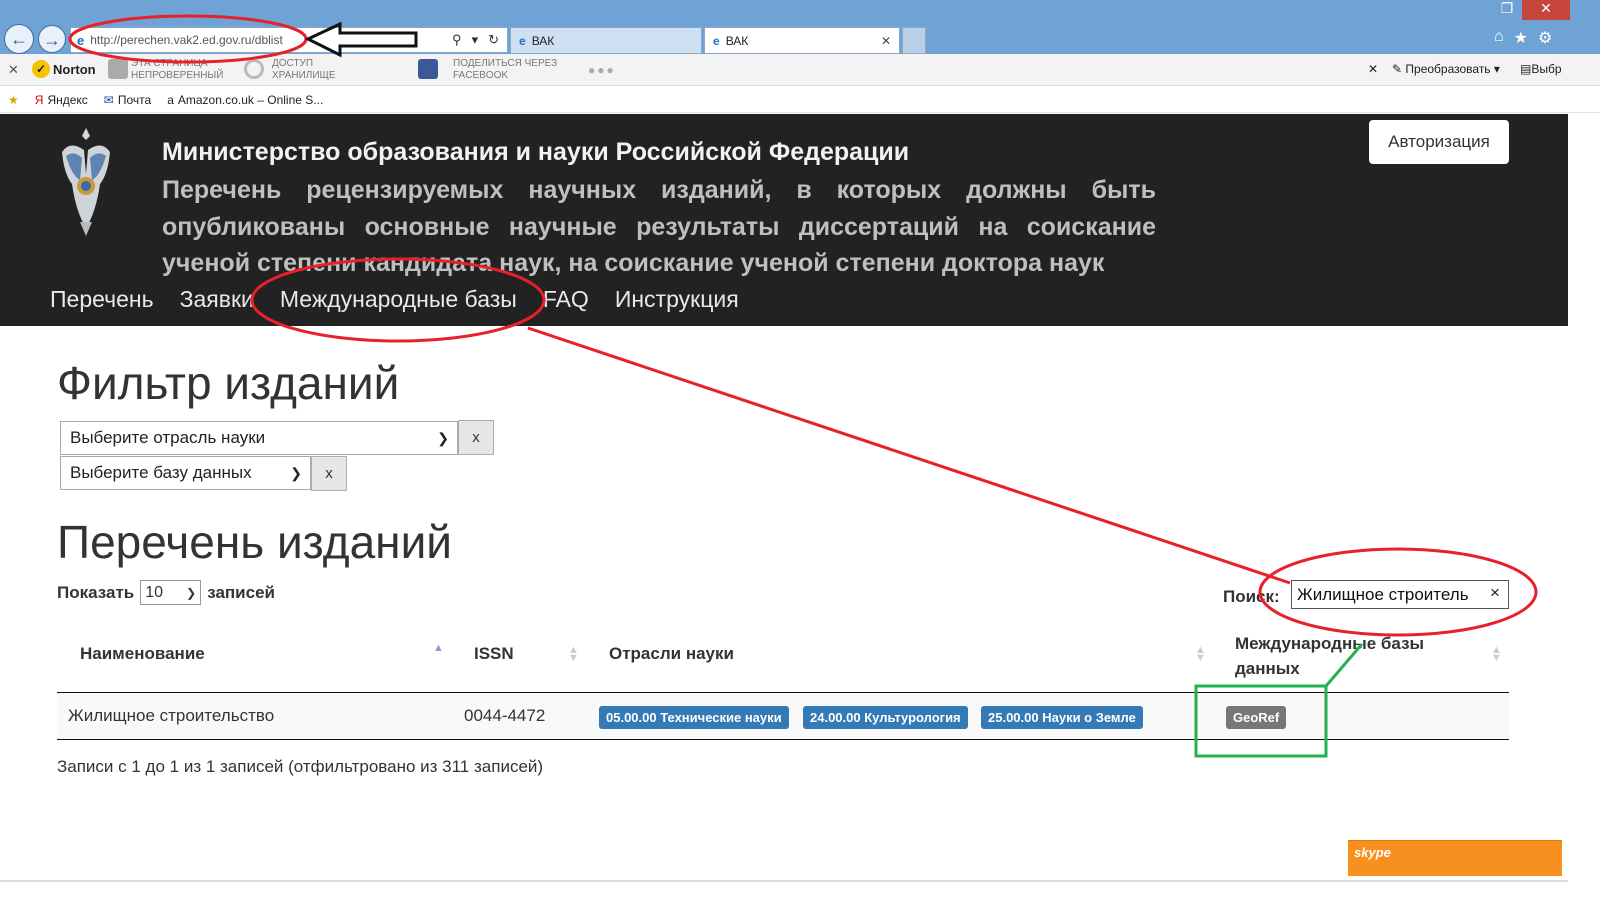 This screenshot has width=1600, height=900. What do you see at coordinates (914, 40) in the screenshot?
I see `new-tab-button` at bounding box center [914, 40].